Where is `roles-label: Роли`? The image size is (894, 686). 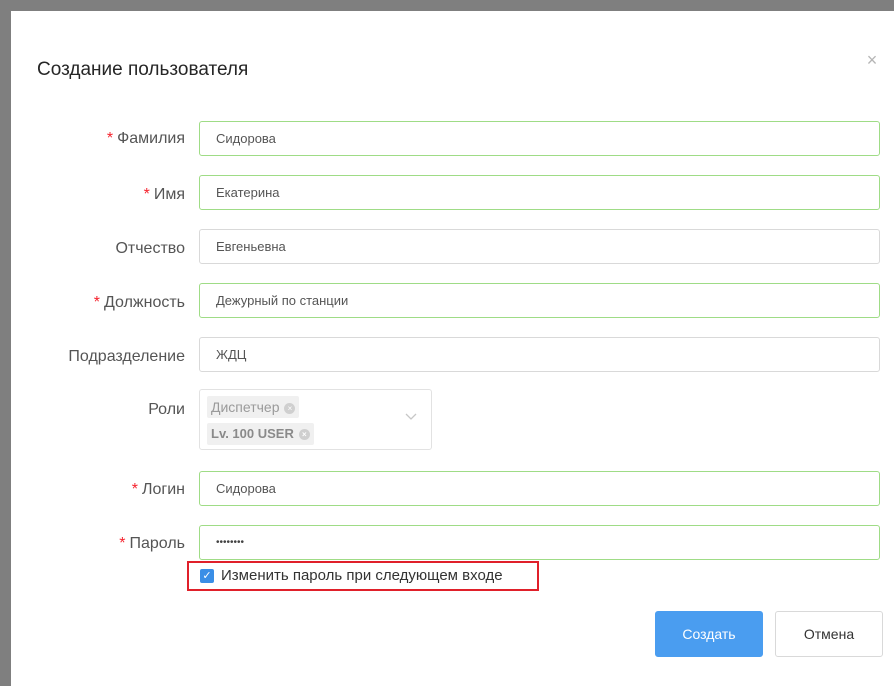 roles-label: Роли is located at coordinates (166, 409).